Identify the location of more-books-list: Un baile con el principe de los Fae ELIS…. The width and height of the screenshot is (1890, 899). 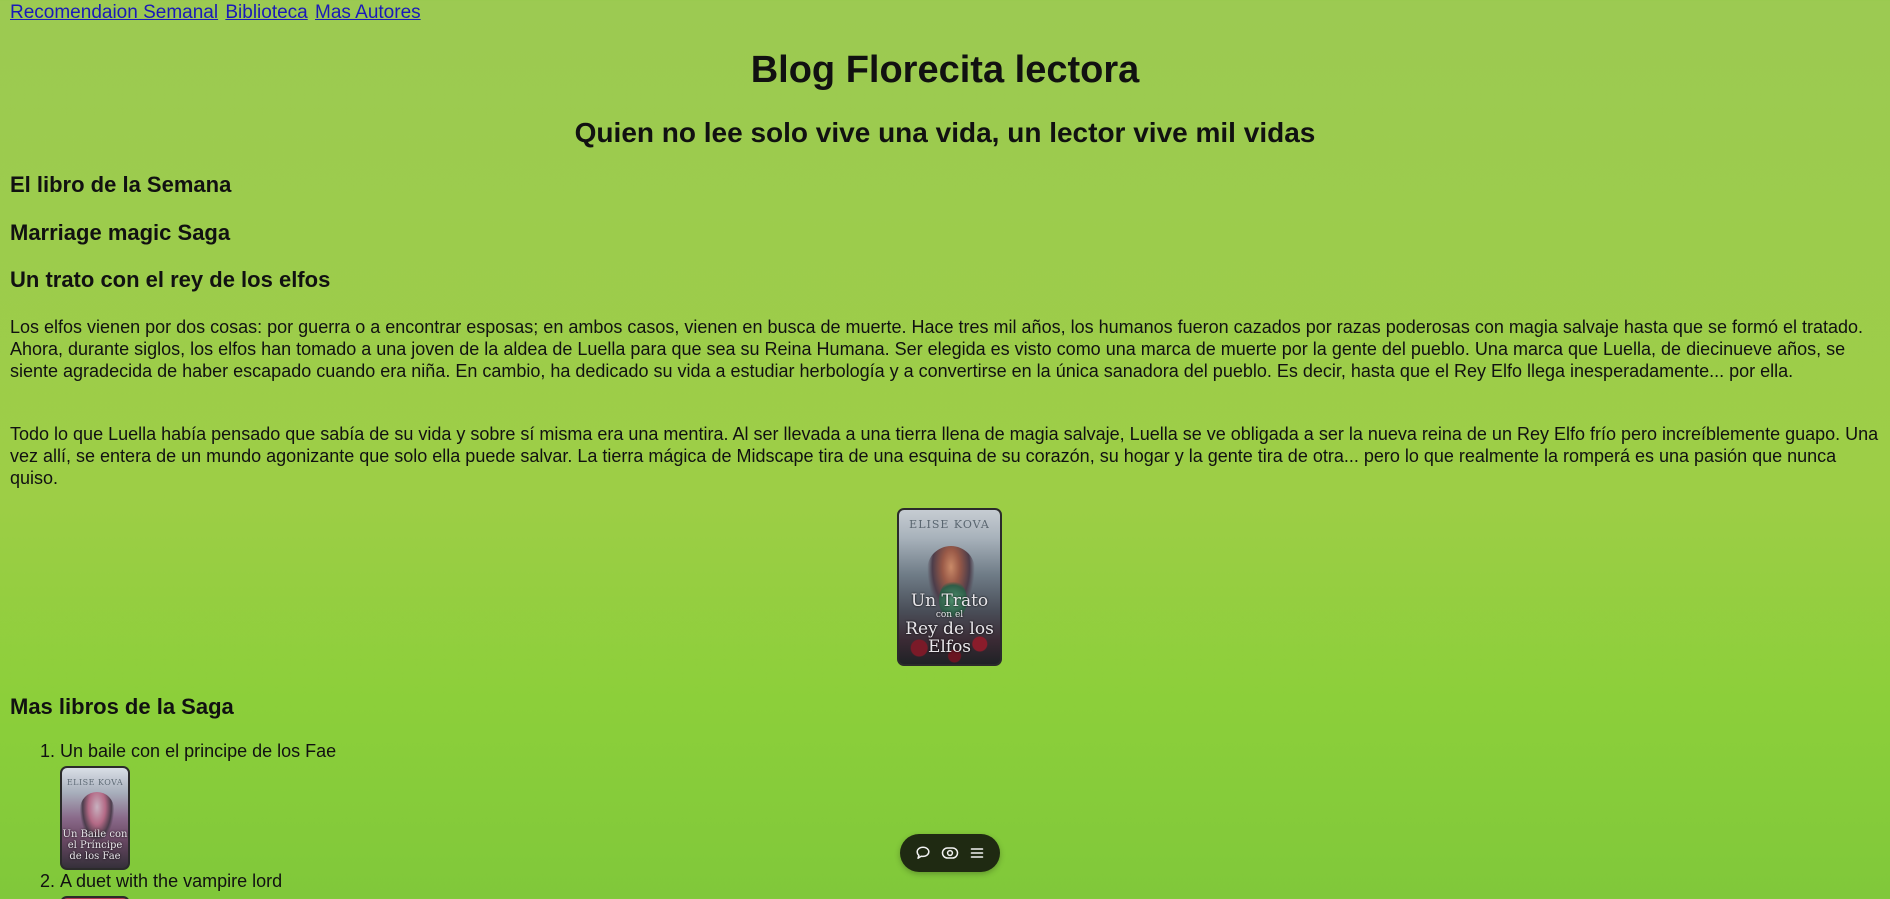
(173, 819).